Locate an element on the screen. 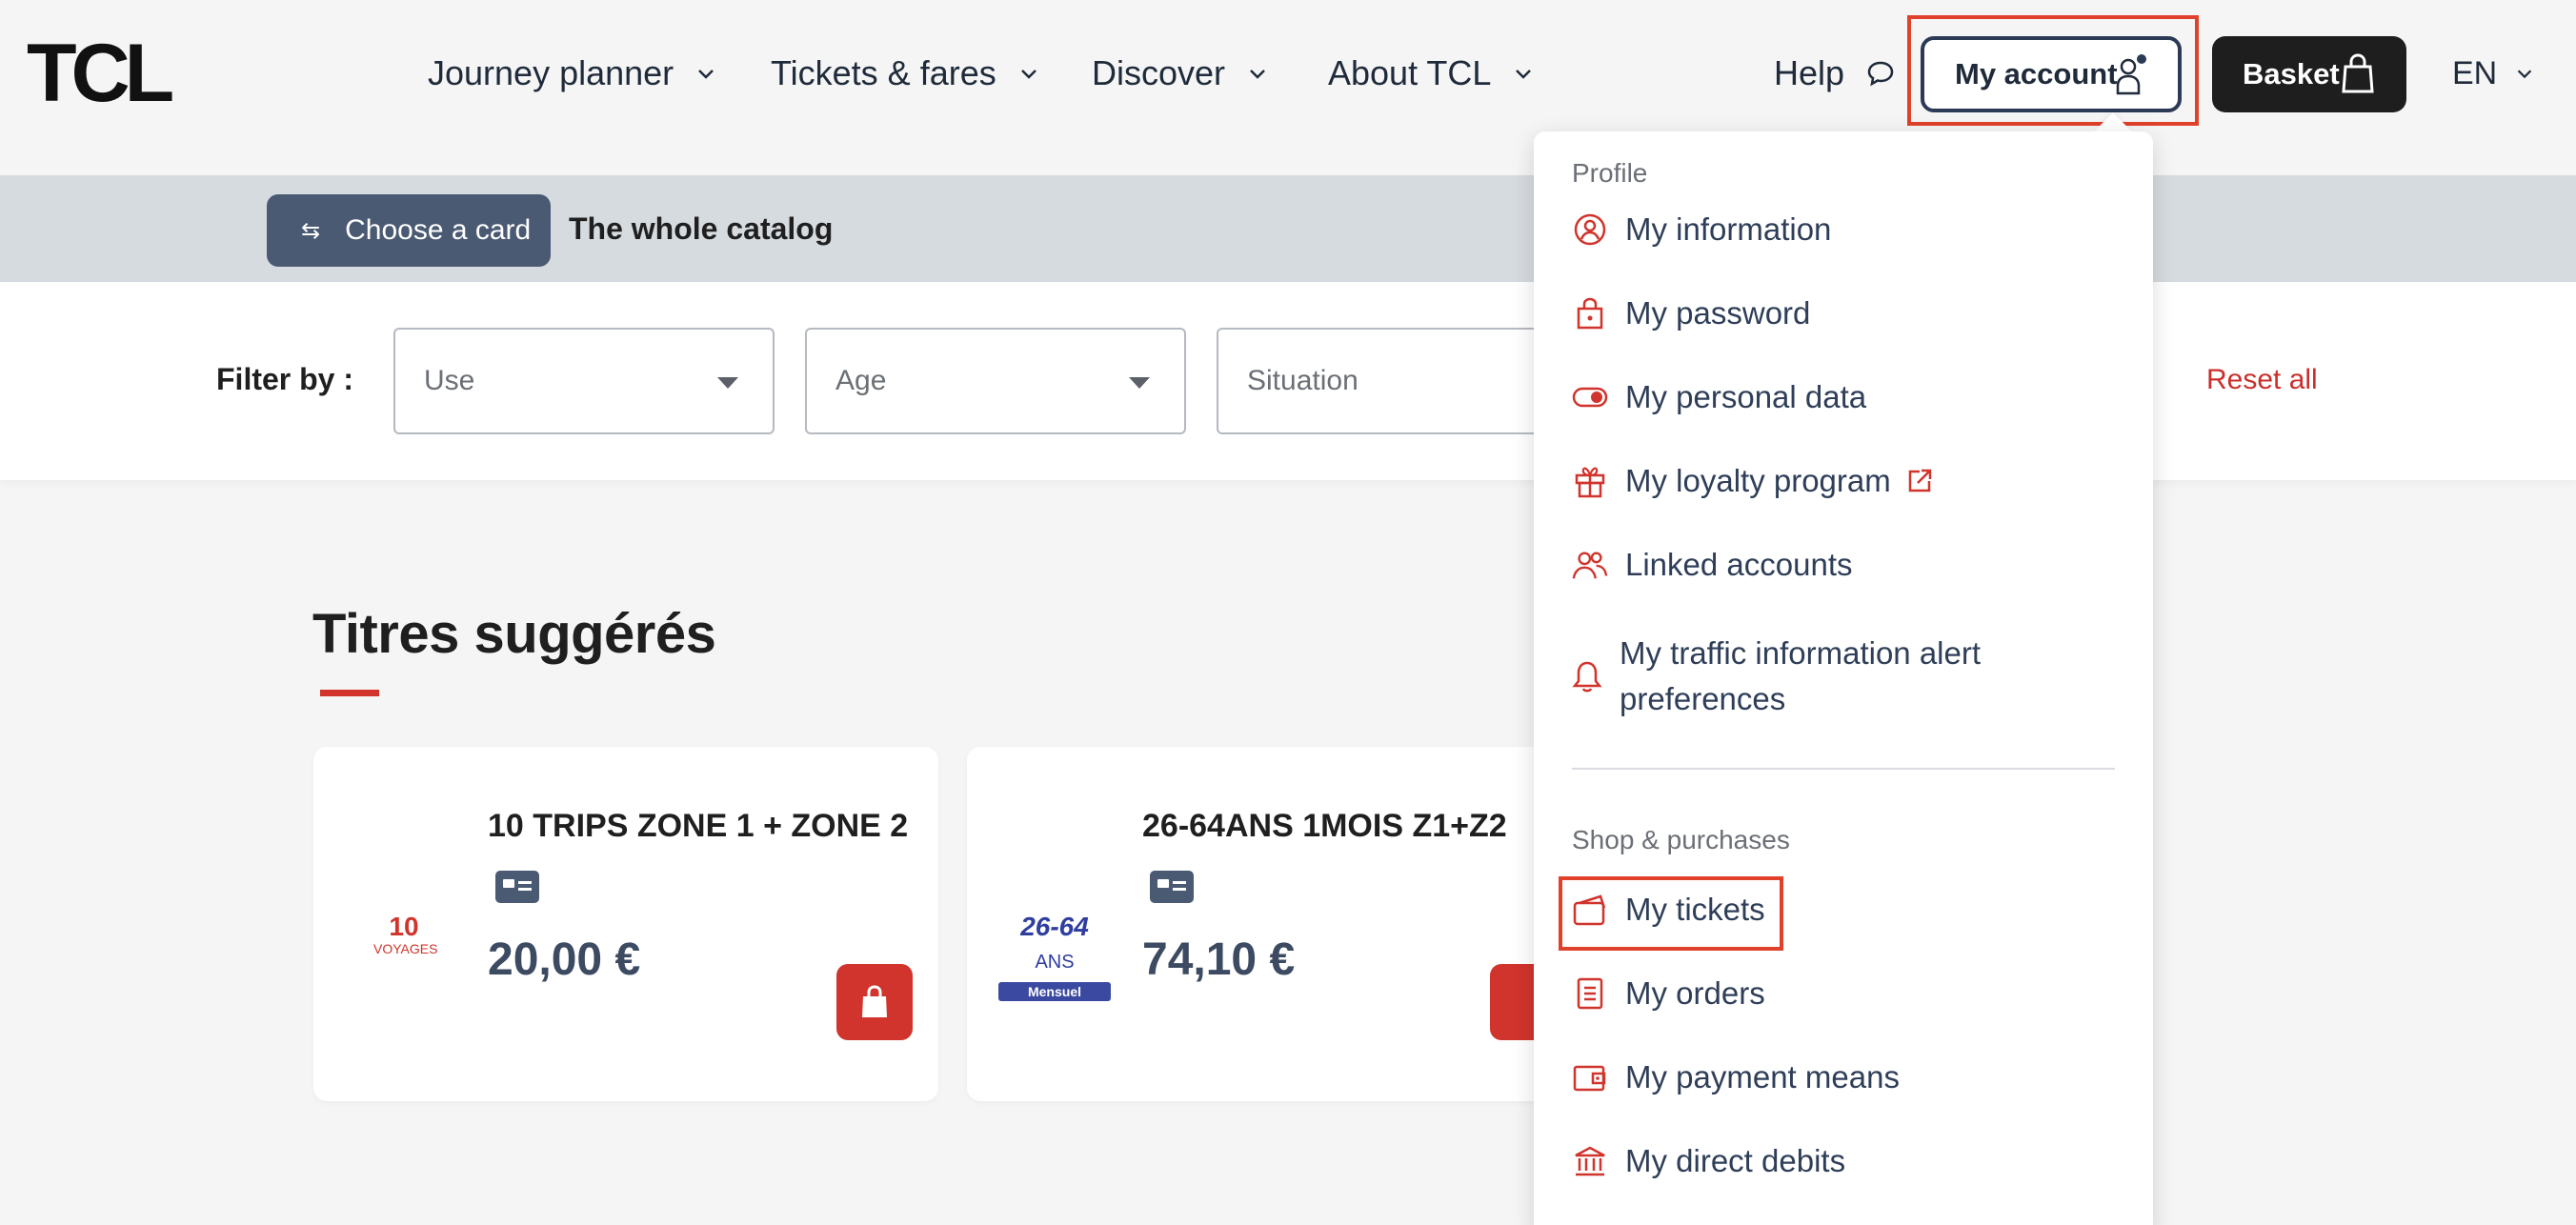 This screenshot has width=2576, height=1225. basket-button: Basket is located at coordinates (2309, 74).